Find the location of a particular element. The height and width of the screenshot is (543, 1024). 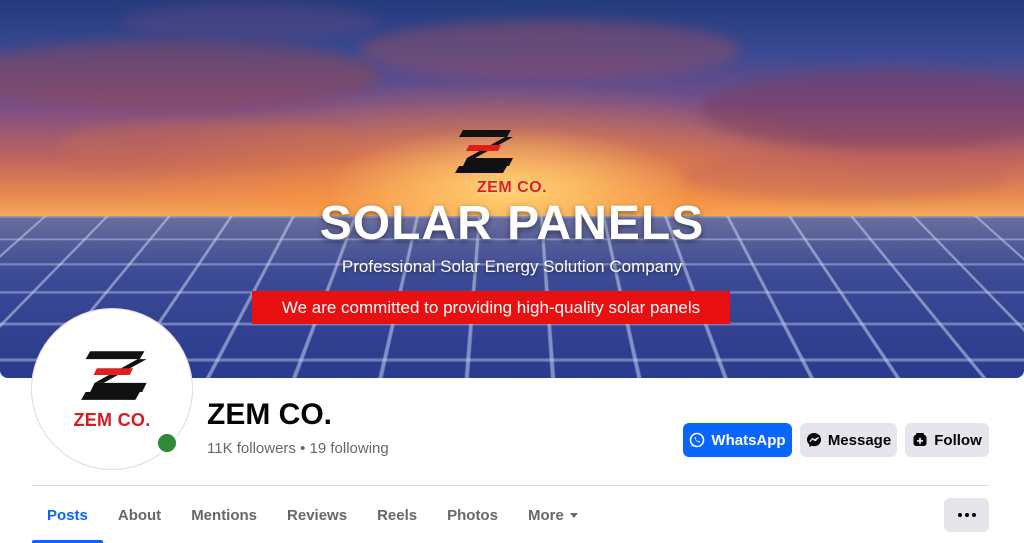

tab-label: About is located at coordinates (139, 515).